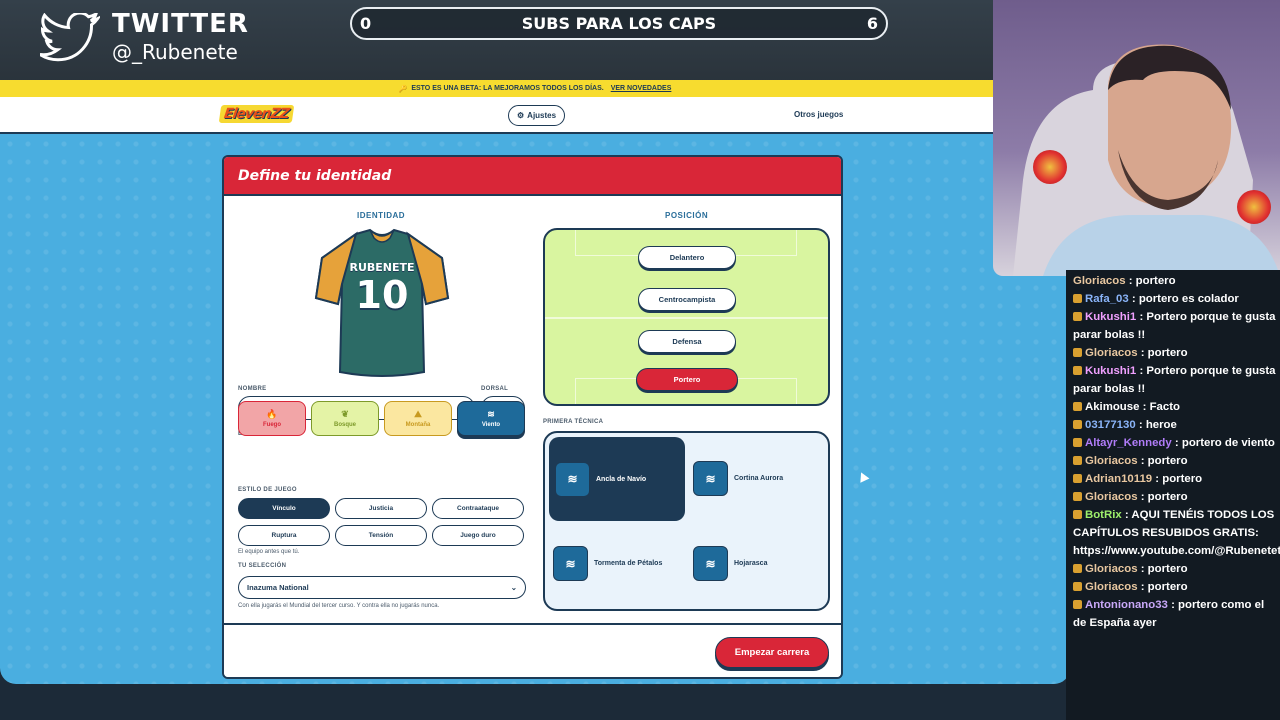 The width and height of the screenshot is (1280, 720). What do you see at coordinates (284, 535) in the screenshot?
I see `style-option-3: Ruptura` at bounding box center [284, 535].